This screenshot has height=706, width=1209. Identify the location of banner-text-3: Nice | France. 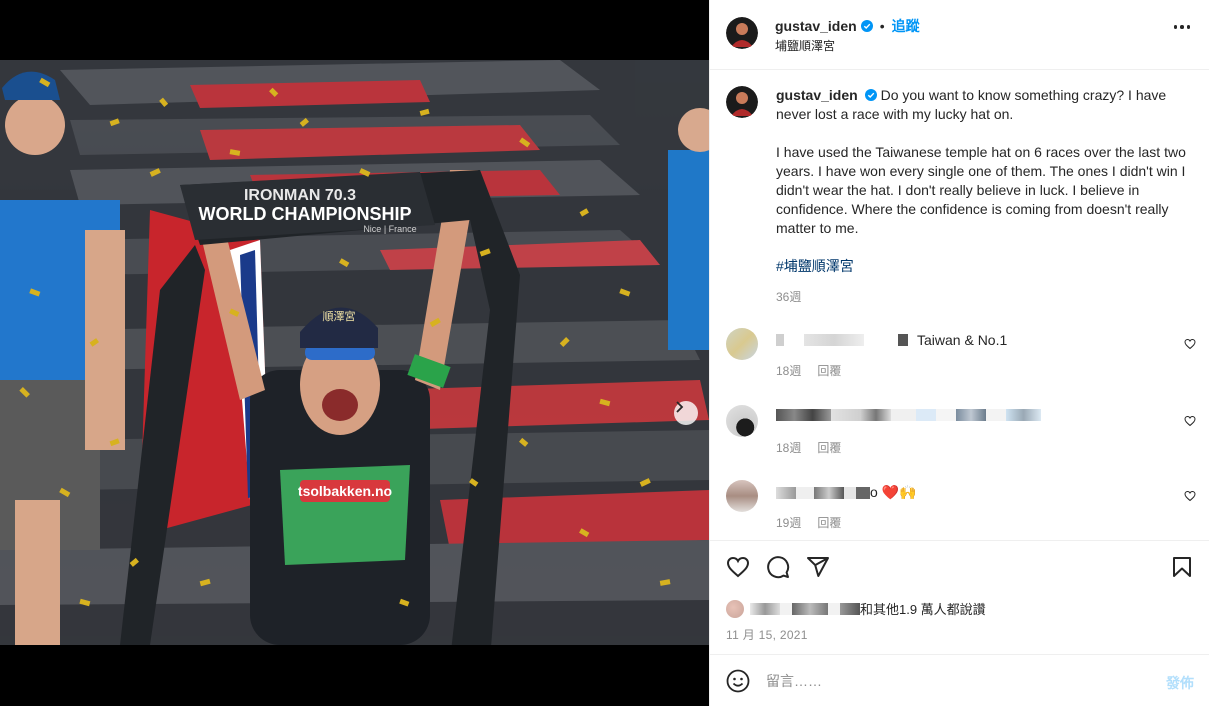
(389, 229).